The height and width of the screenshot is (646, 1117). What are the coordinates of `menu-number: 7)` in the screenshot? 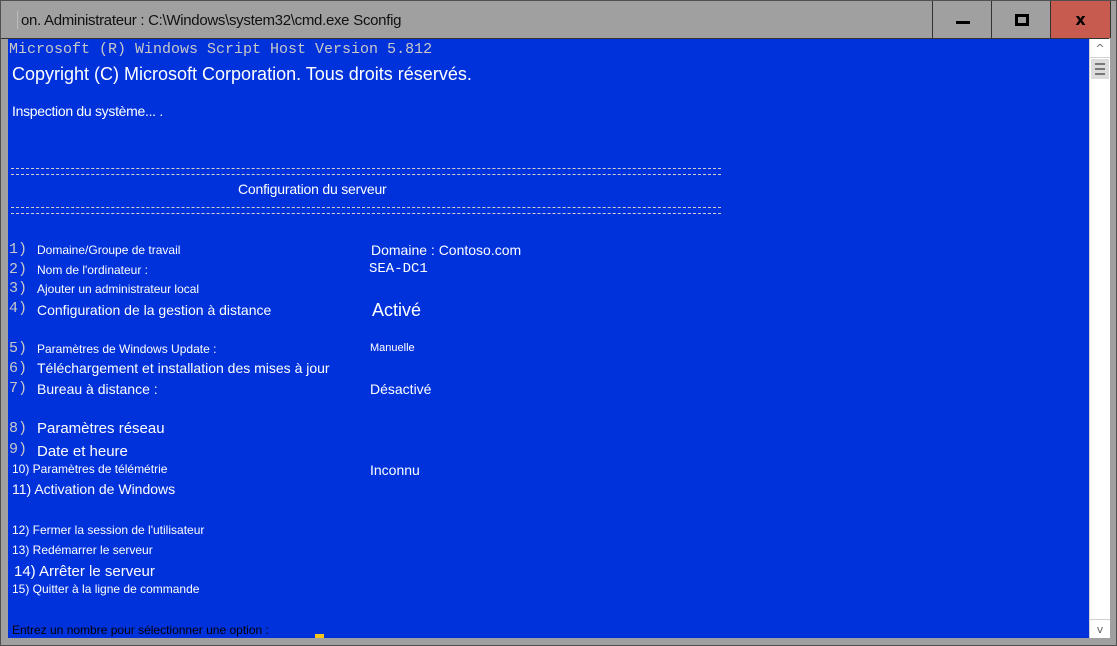 It's located at (18, 388).